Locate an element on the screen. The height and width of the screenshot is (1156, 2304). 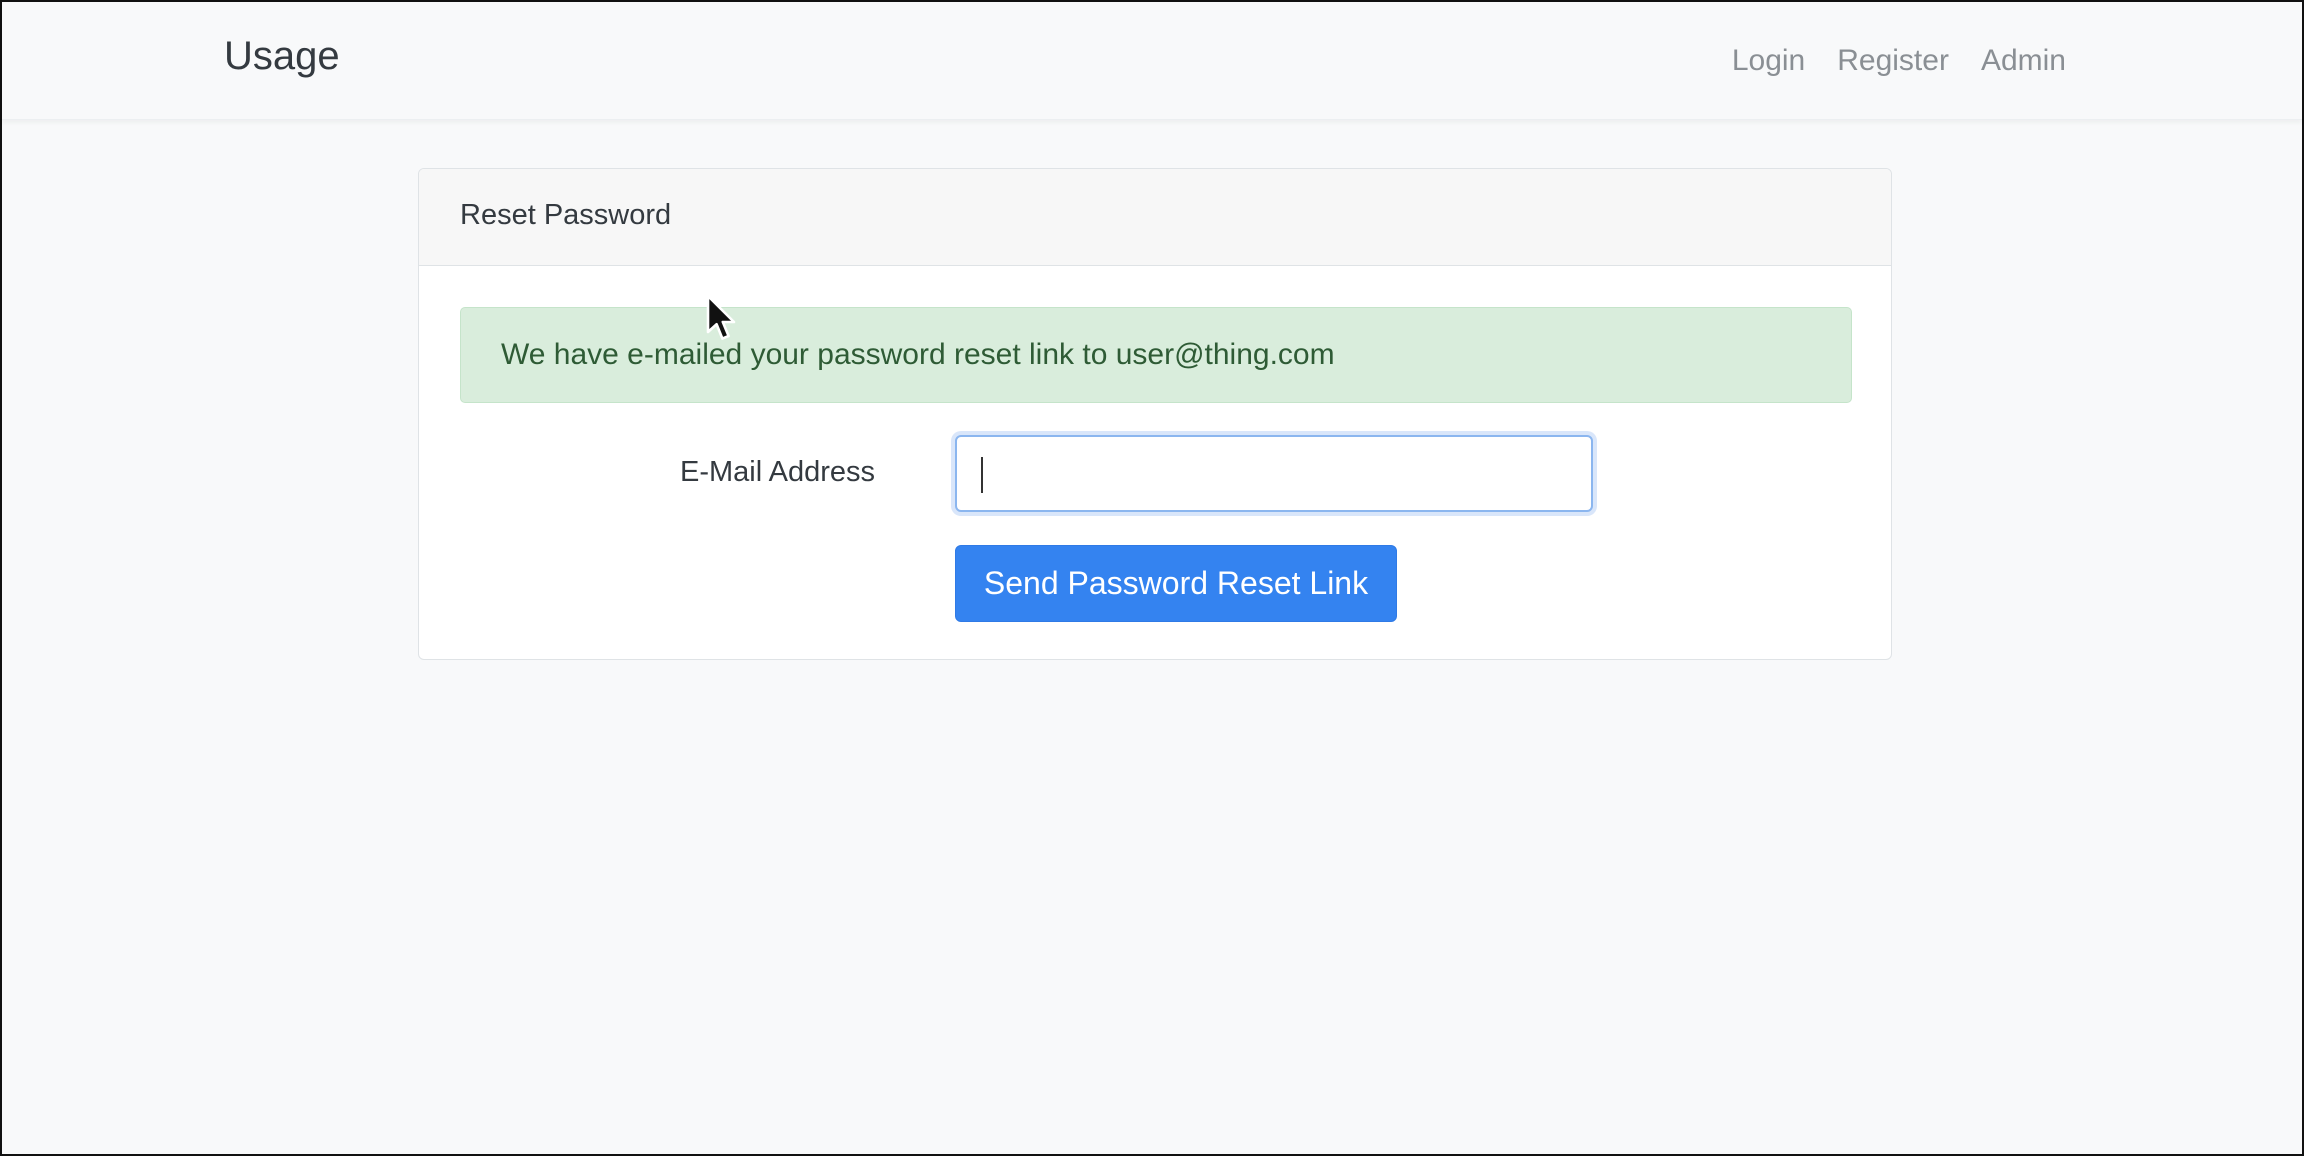
mouse-pointer-icon is located at coordinates (721, 317).